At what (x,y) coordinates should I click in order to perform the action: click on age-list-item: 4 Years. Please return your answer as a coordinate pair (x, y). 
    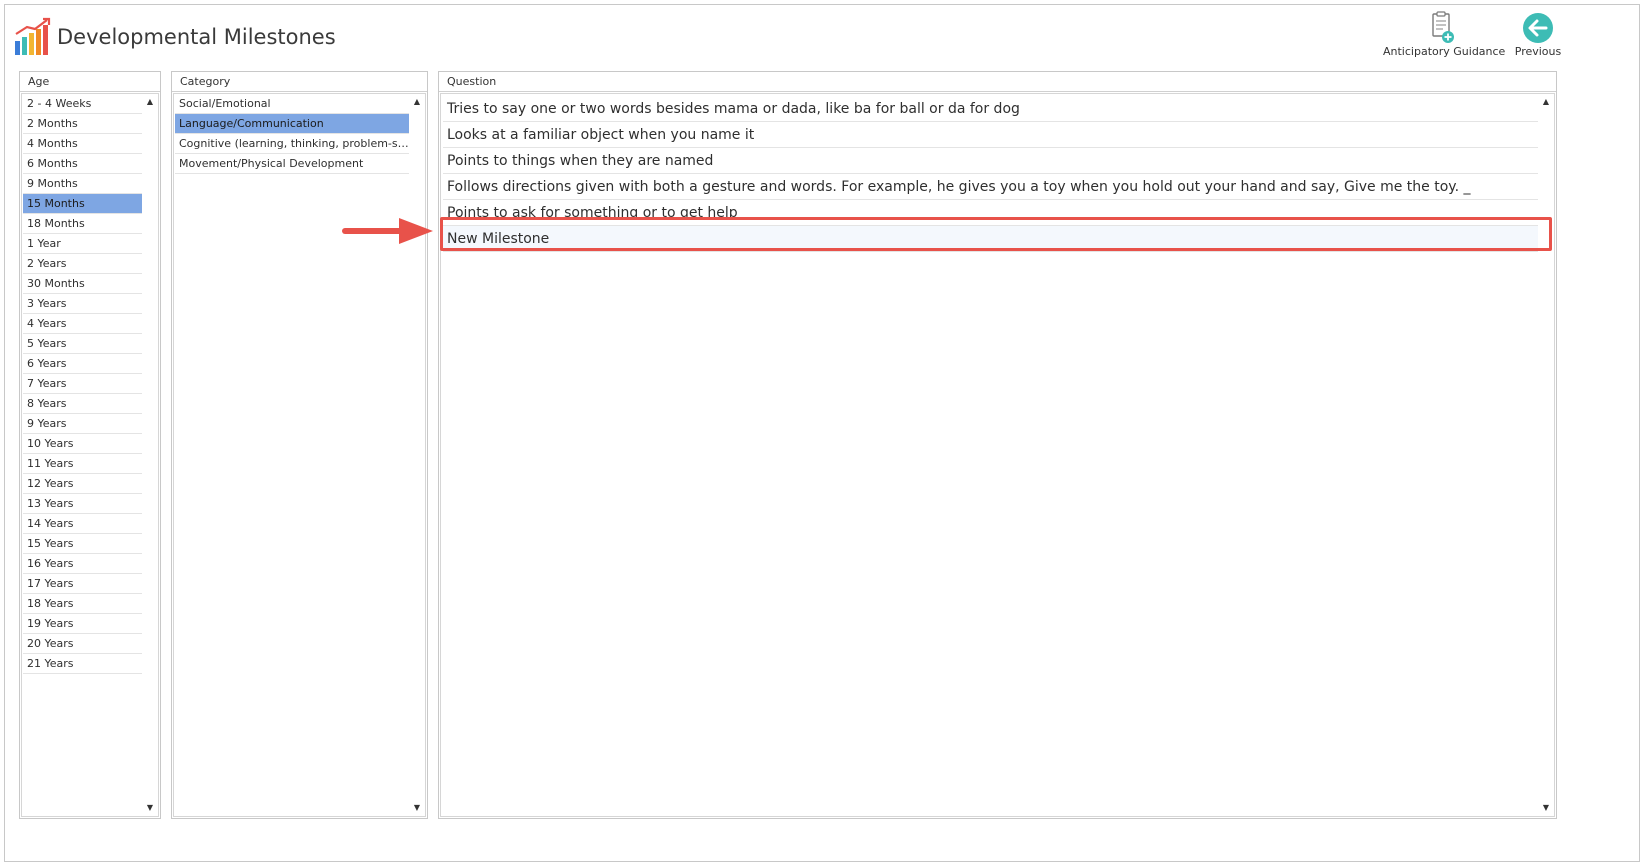
    Looking at the image, I should click on (84, 324).